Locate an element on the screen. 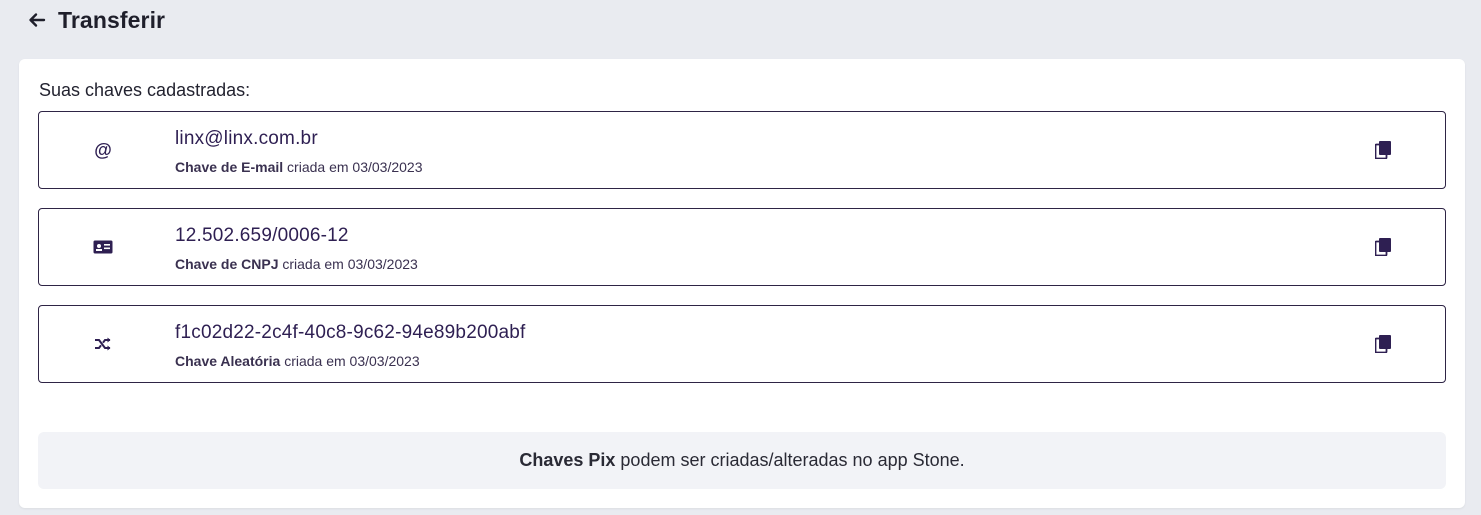 Image resolution: width=1481 pixels, height=515 pixels. pix-key-type: Chave Aleatória is located at coordinates (228, 361).